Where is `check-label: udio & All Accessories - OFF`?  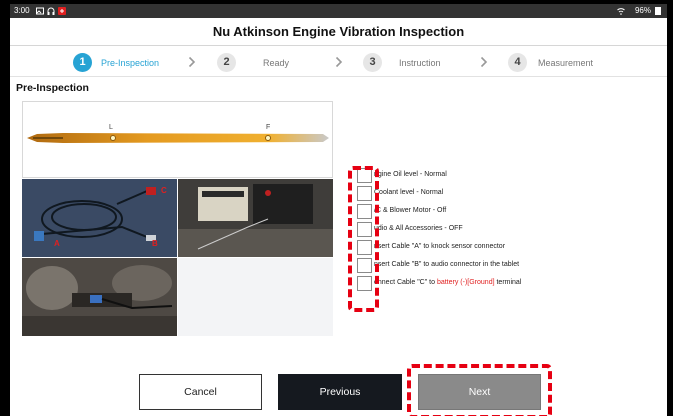 check-label: udio & All Accessories - OFF is located at coordinates (418, 228).